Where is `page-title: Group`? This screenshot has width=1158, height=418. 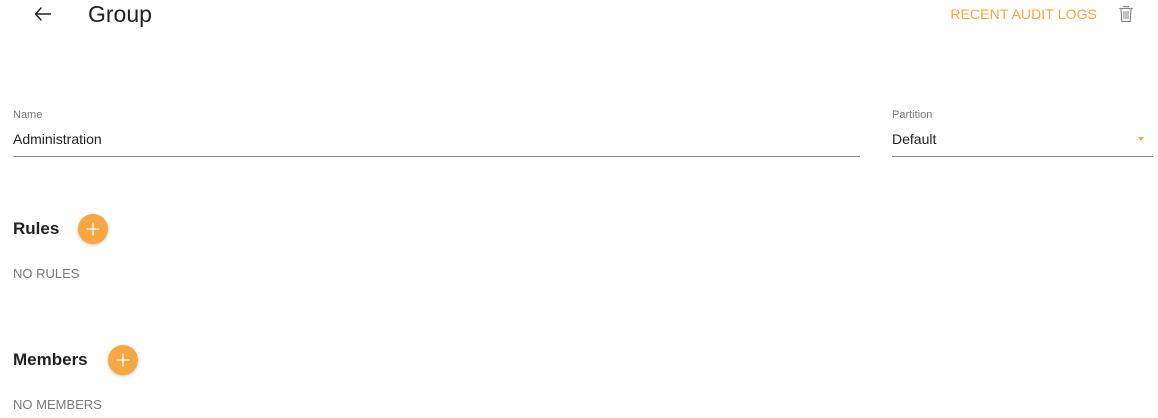 page-title: Group is located at coordinates (120, 14).